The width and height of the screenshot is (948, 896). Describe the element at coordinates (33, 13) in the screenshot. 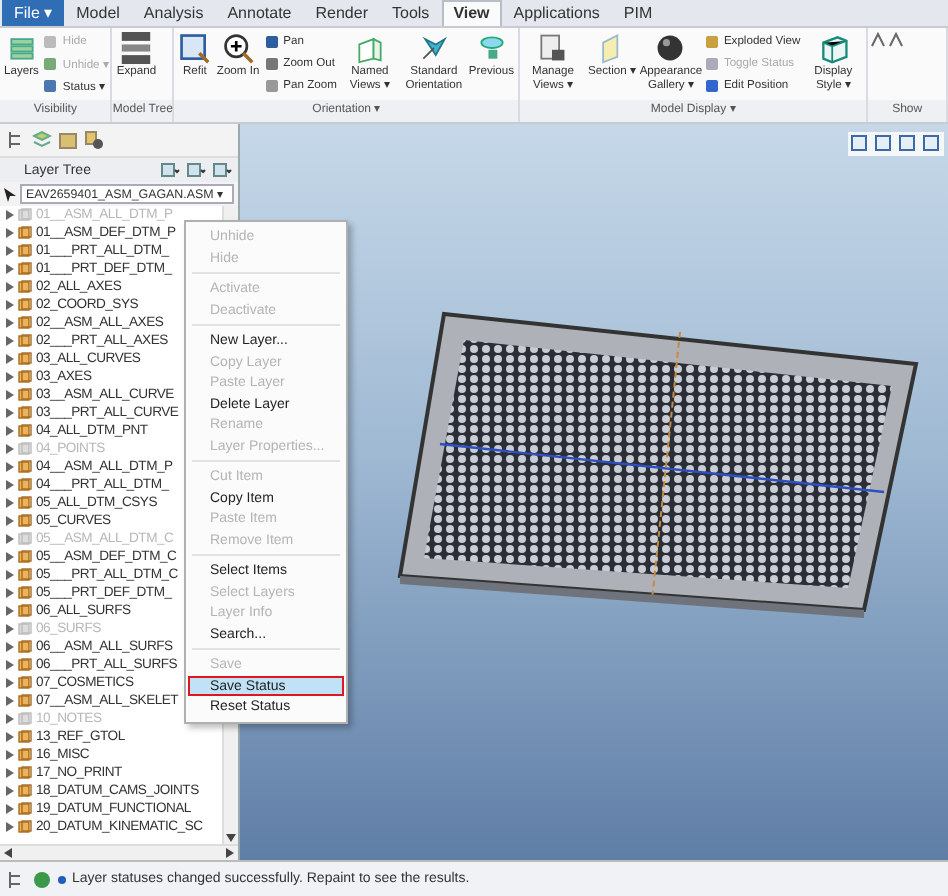

I see `ribbon-tab: File ▾` at that location.